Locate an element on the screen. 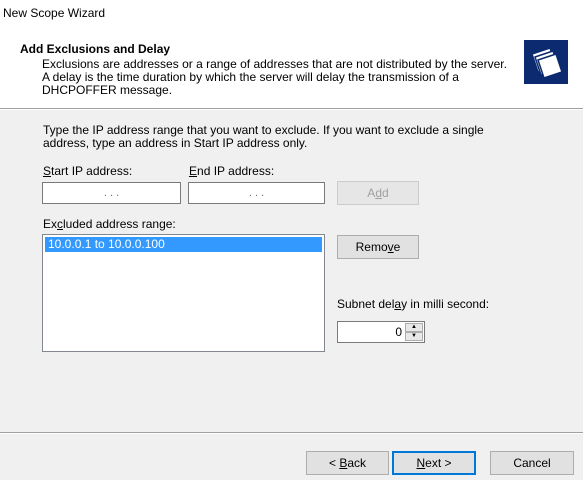 This screenshot has height=480, width=583. add-button: Add is located at coordinates (378, 193).